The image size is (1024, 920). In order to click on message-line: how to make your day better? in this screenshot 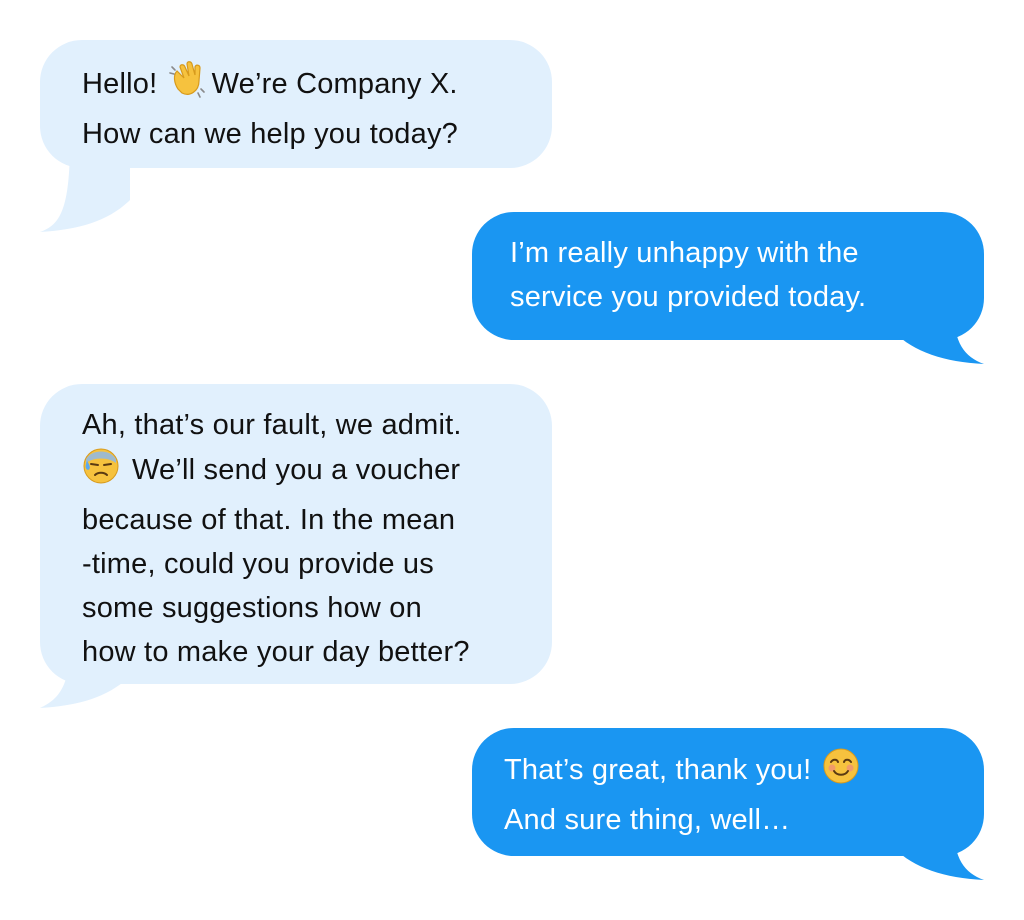, I will do `click(276, 652)`.